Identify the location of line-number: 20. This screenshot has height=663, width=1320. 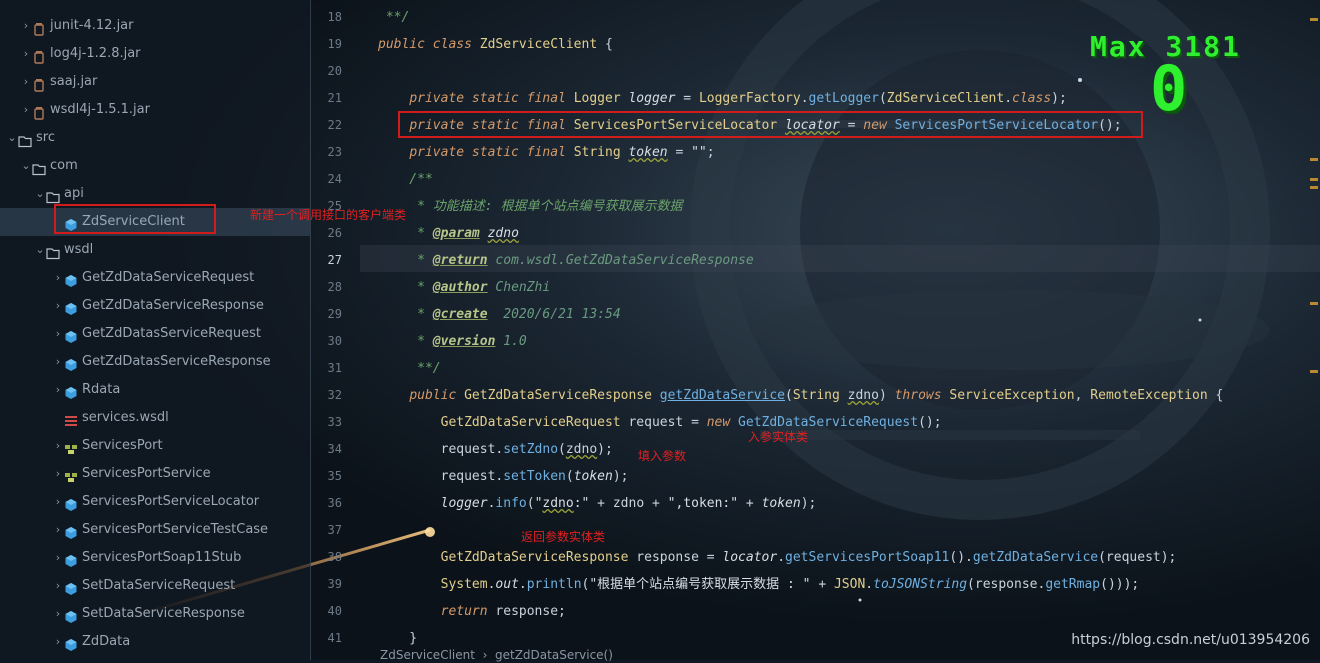
(334, 71).